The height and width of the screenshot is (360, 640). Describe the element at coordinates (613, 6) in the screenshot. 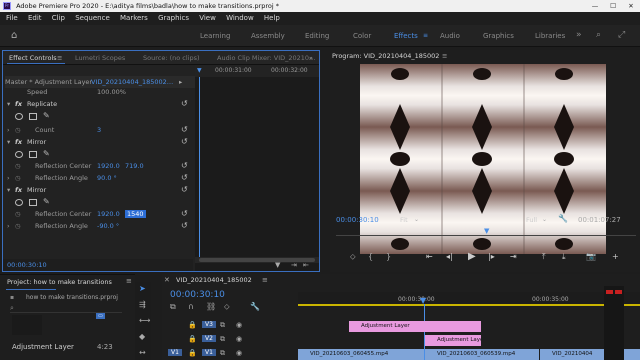

I see `maximize-button: ☐` at that location.